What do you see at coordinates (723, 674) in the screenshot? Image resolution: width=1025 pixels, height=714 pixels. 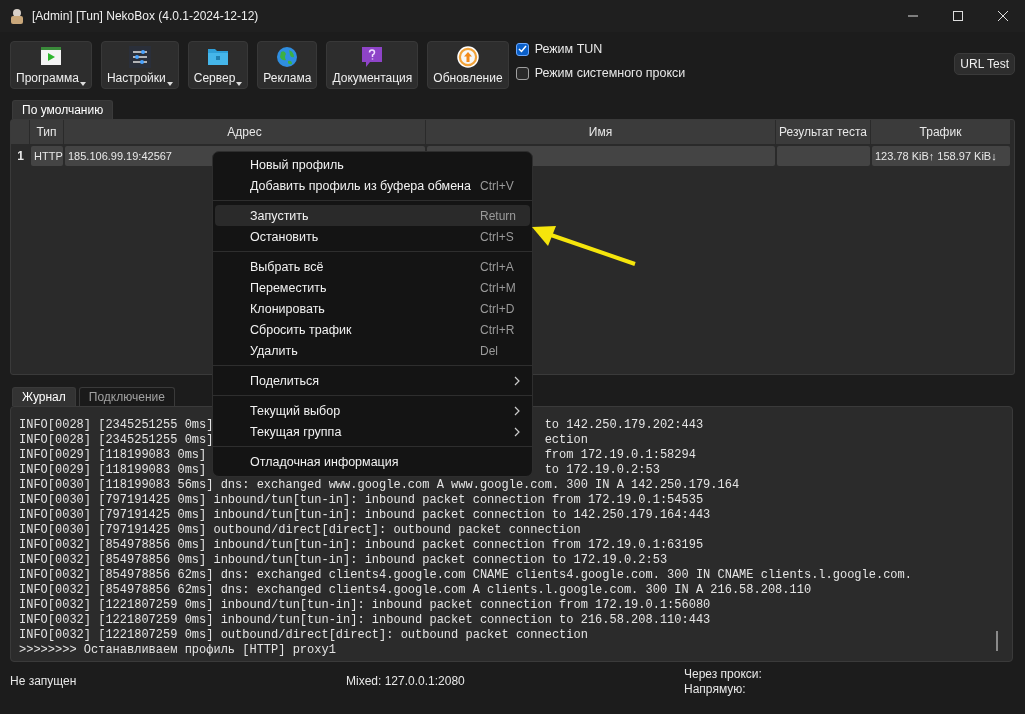 I see `proxy-traffic-label: Через прокси:` at bounding box center [723, 674].